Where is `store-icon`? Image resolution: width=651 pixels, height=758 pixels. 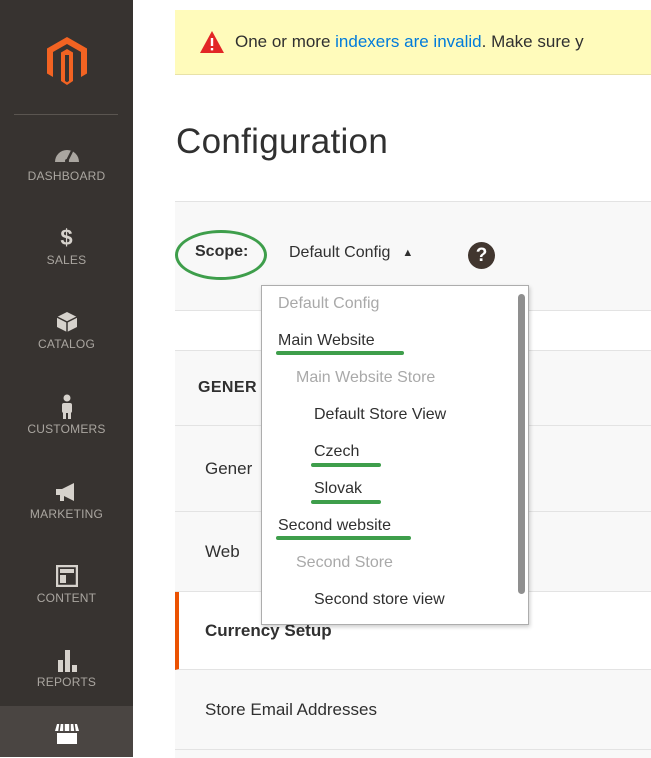
store-icon is located at coordinates (67, 733).